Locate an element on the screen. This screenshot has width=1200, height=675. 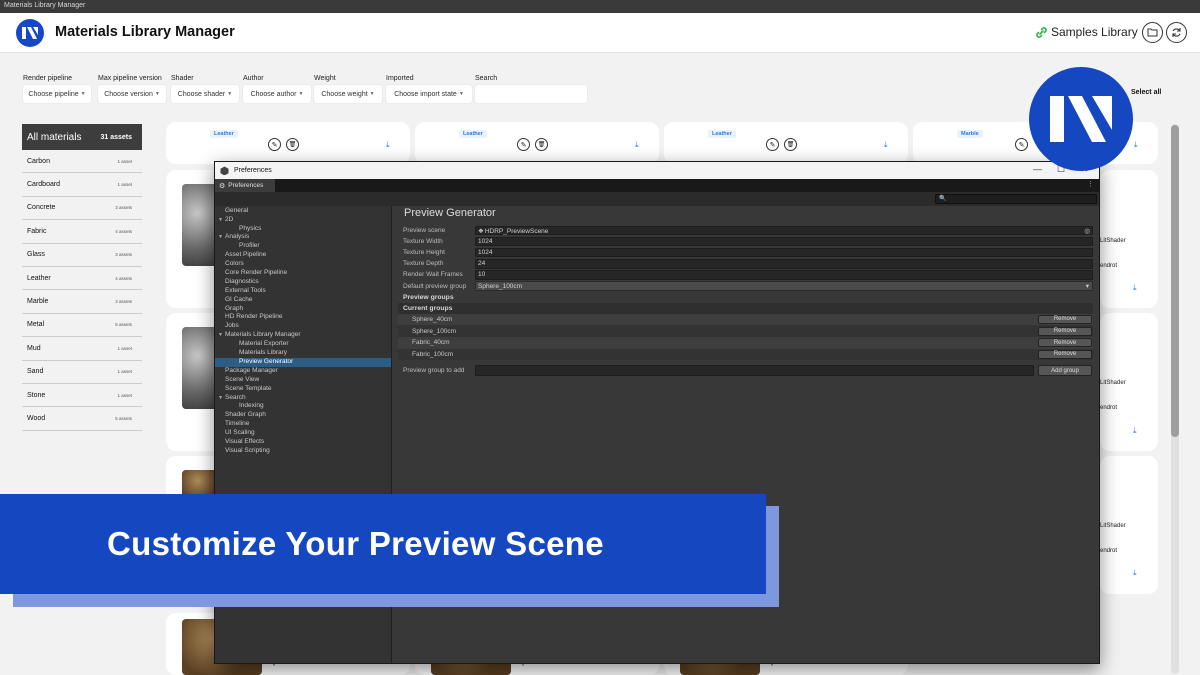
tree-item: Materials Library is located at coordinates (303, 353).